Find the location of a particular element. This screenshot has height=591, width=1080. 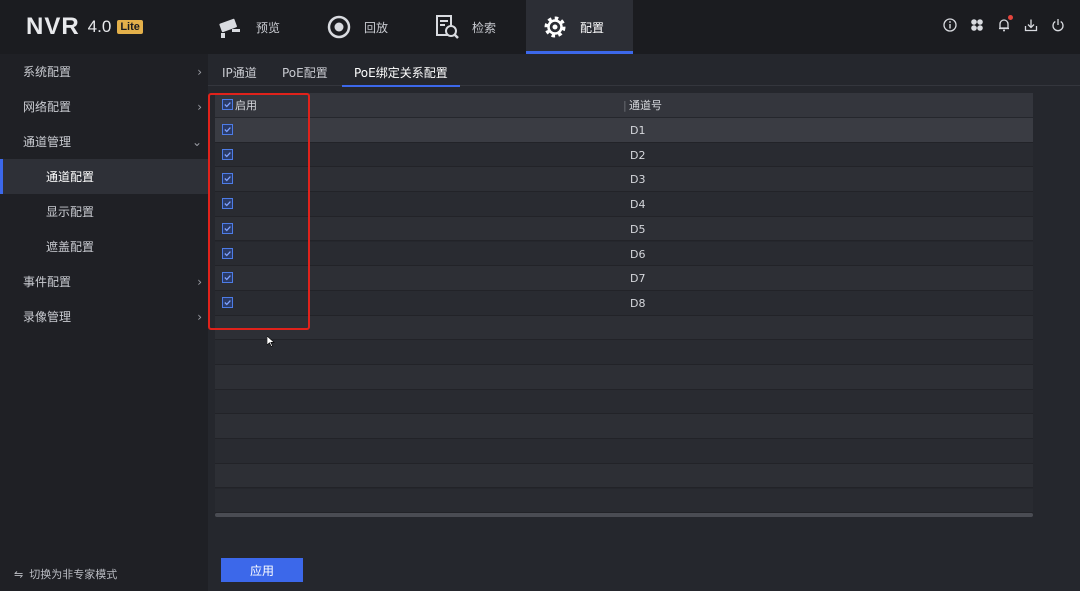

channel-number: D1 is located at coordinates (638, 130).